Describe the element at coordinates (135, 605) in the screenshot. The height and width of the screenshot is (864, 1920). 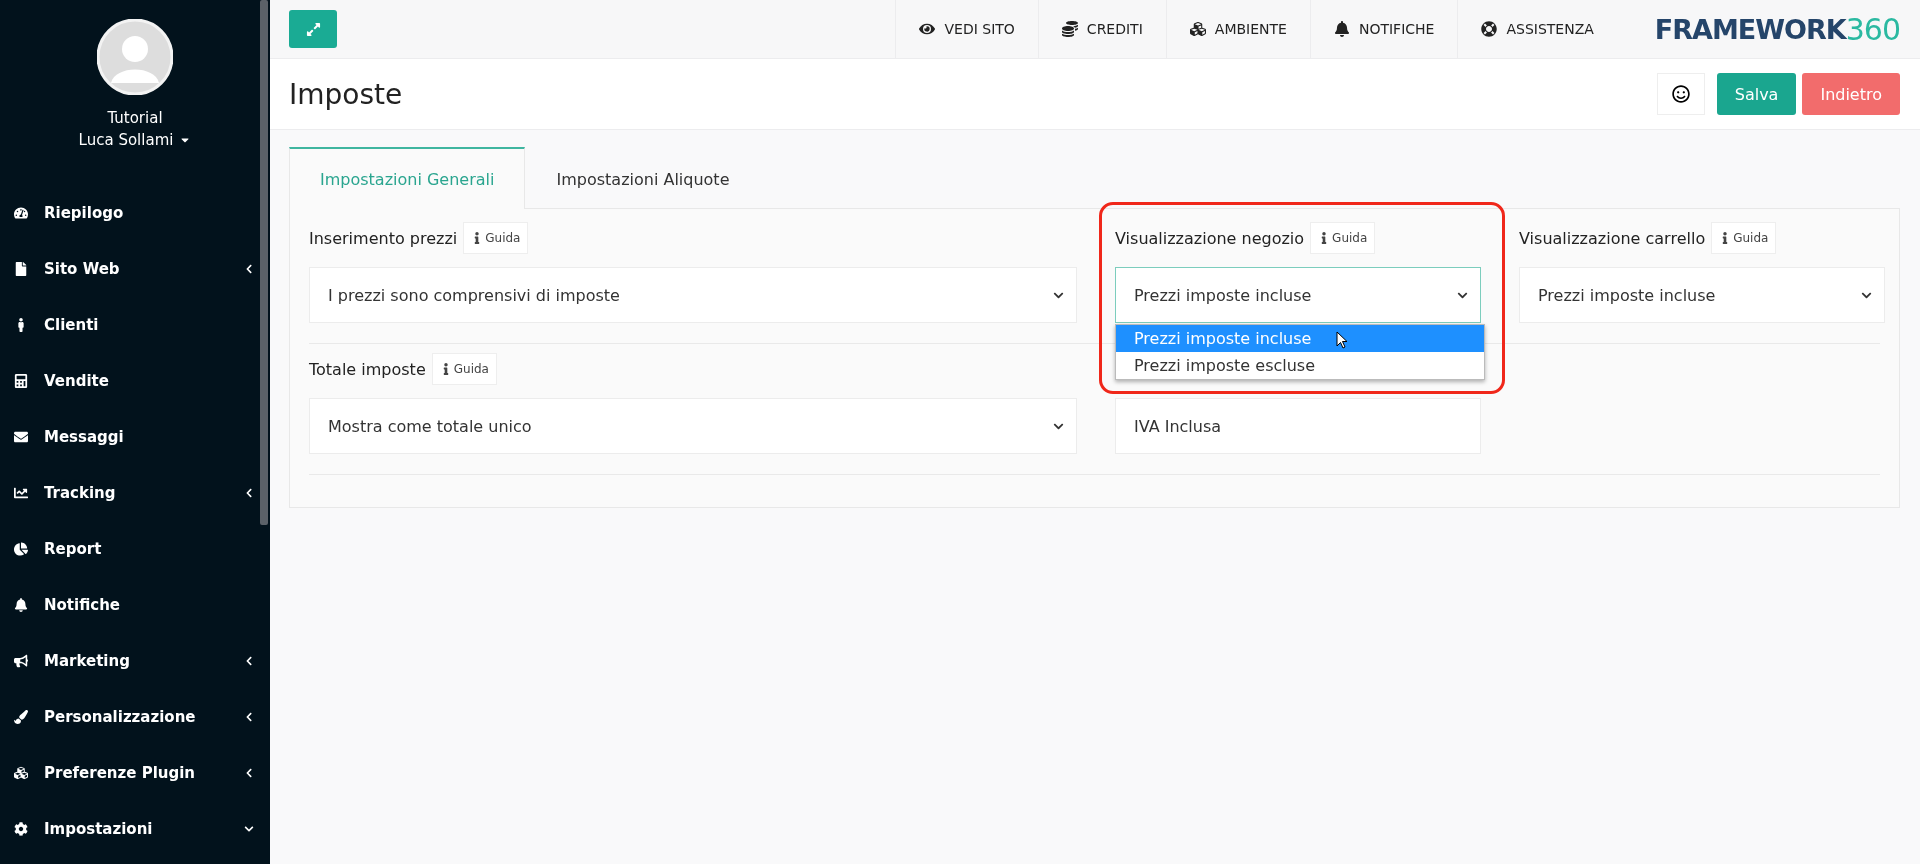
I see `sidebar-item: Notifiche` at that location.